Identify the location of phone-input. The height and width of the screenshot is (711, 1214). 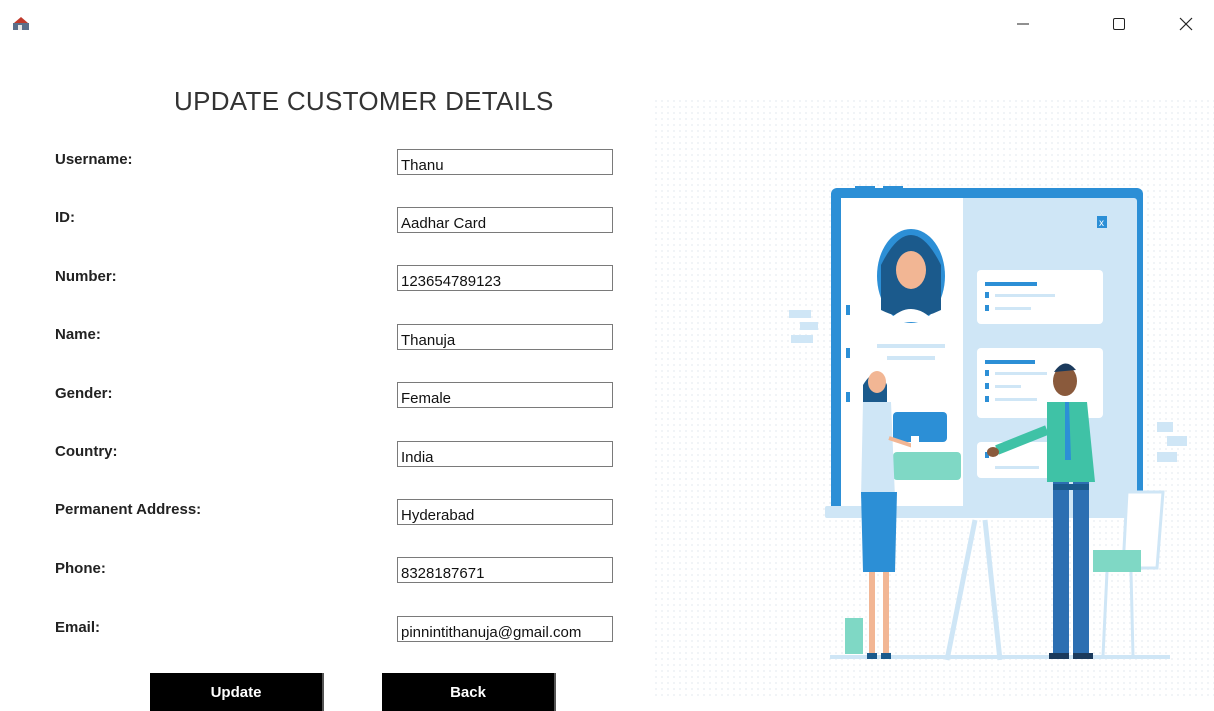
(505, 570).